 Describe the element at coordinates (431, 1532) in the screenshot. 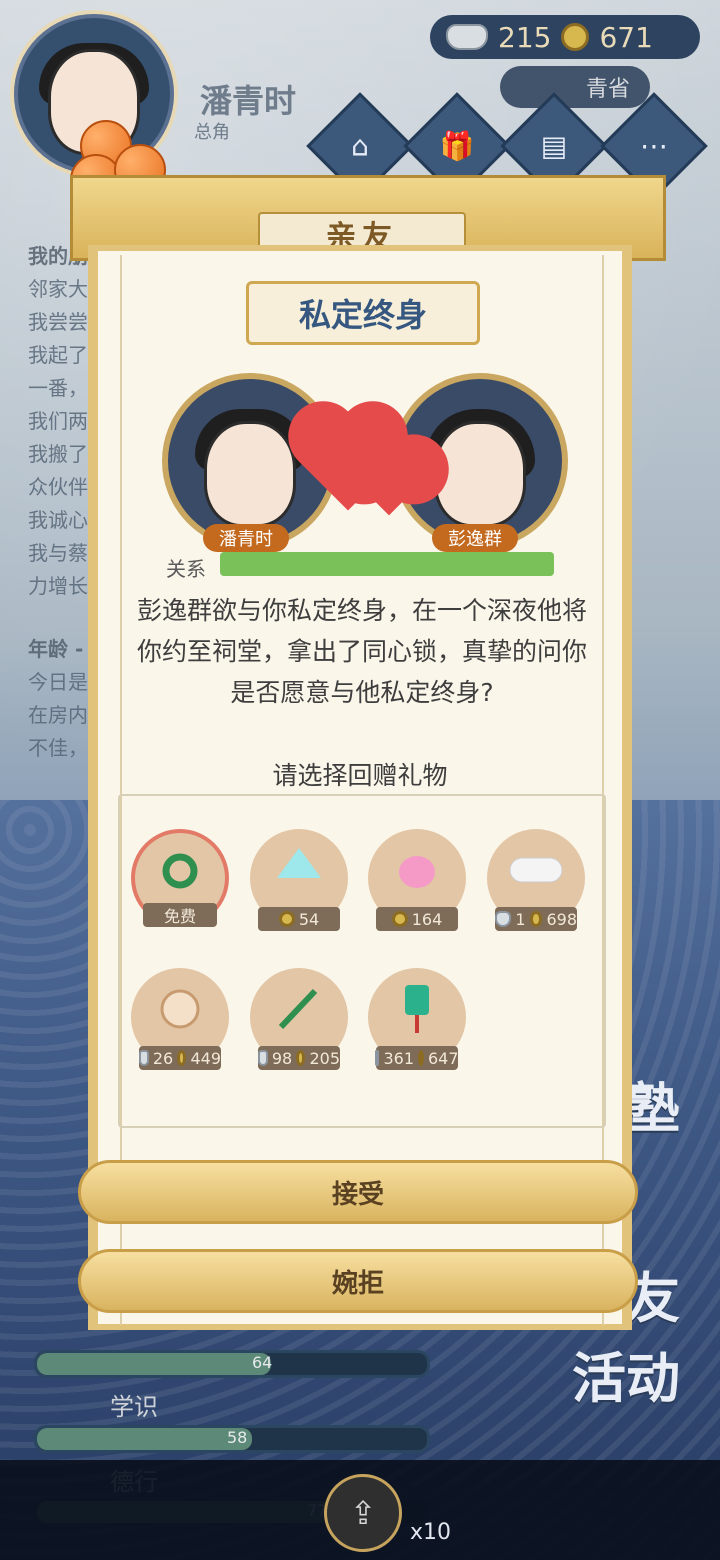

I see `multiplier-text: x10` at that location.